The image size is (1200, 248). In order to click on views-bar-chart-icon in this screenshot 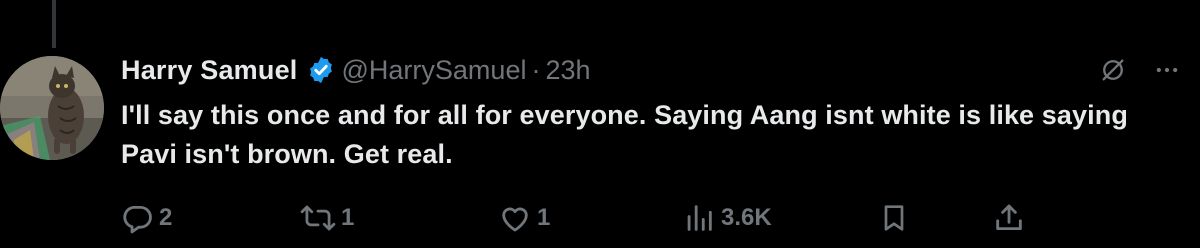, I will do `click(699, 218)`.